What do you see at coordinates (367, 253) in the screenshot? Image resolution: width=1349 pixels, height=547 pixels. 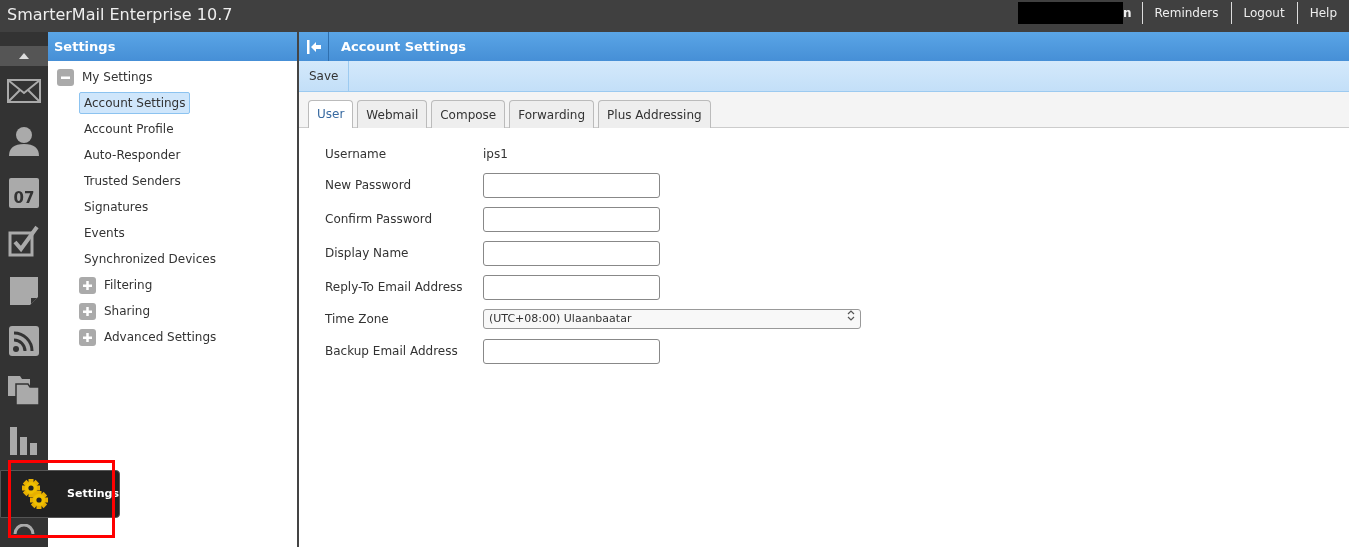 I see `field-label: Display Name` at bounding box center [367, 253].